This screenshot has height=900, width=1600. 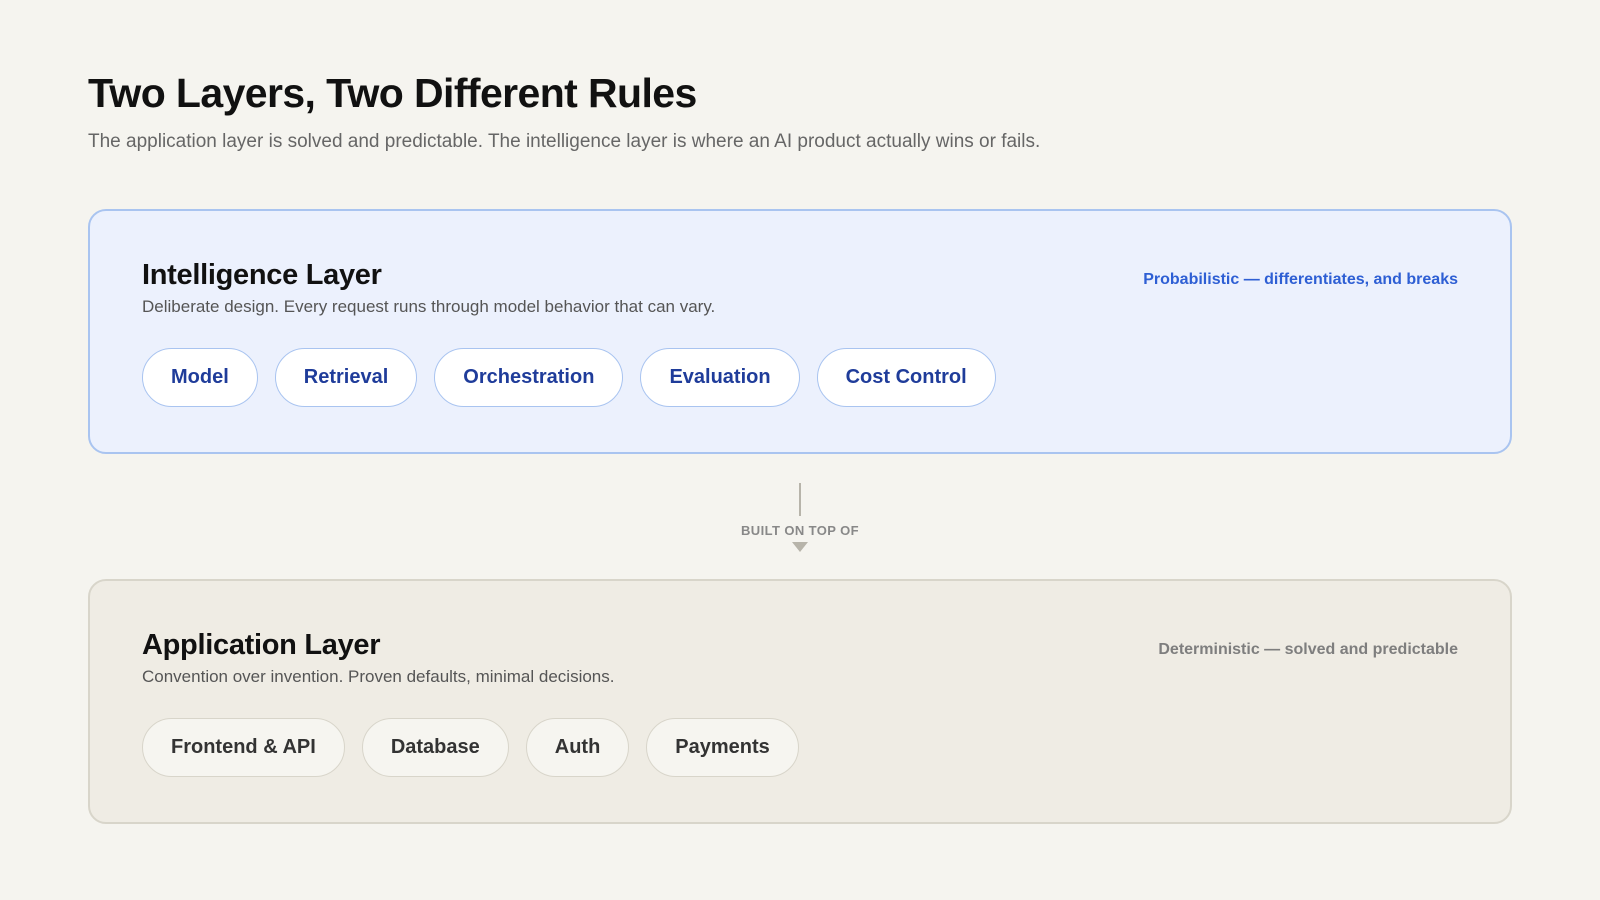 What do you see at coordinates (200, 377) in the screenshot?
I see `component-pill-model: Model` at bounding box center [200, 377].